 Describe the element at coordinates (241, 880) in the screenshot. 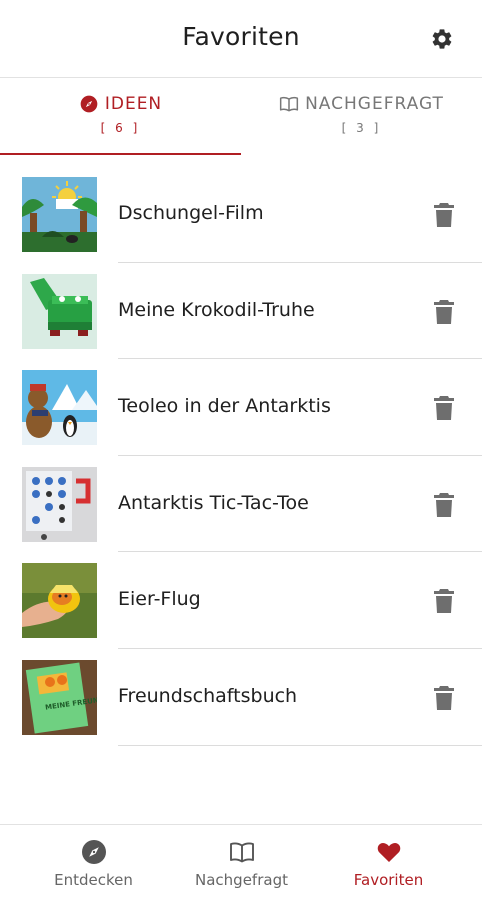

I see `nav-label: Nachgefragt` at that location.